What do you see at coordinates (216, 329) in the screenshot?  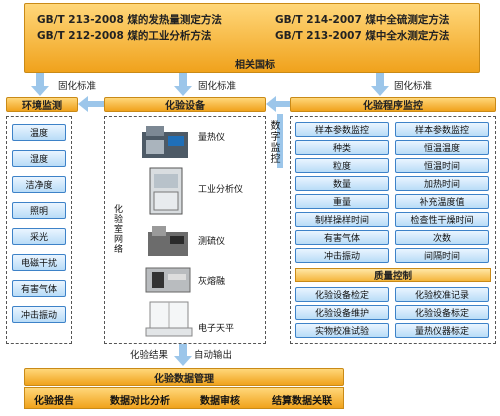 I see `device-electronic-balance: 电子天平` at bounding box center [216, 329].